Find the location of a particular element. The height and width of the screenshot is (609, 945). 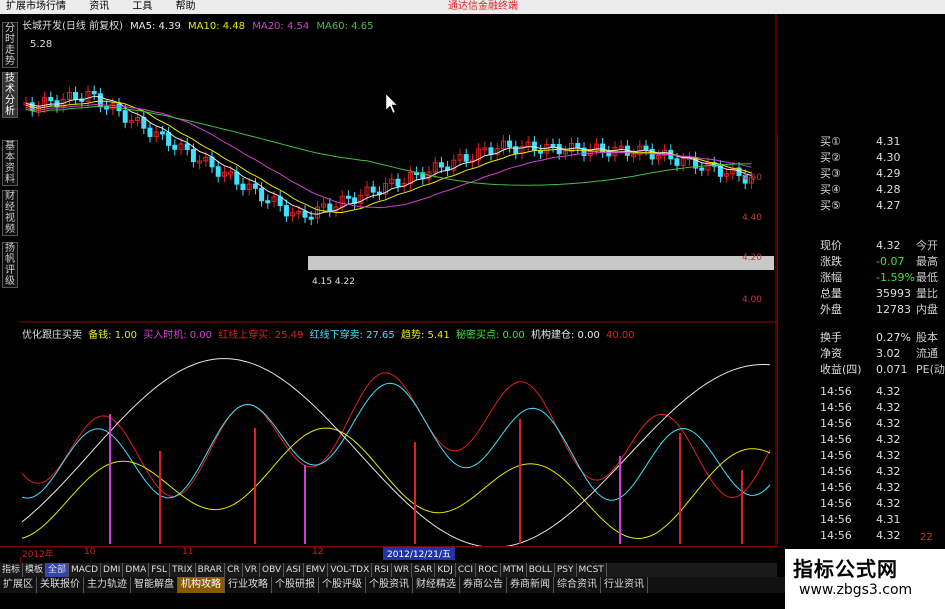

quote-row: 买③ 4.29 is located at coordinates (861, 174).